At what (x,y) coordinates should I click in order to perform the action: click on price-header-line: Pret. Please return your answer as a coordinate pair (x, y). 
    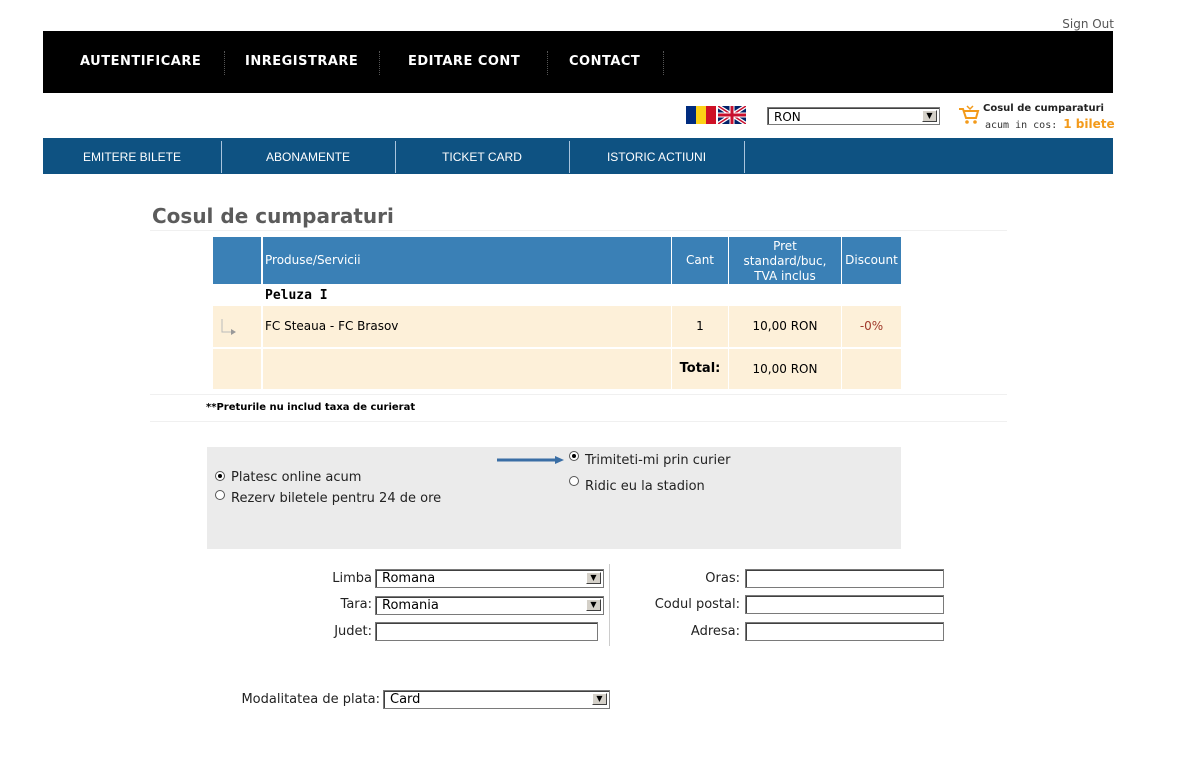
    Looking at the image, I should click on (785, 246).